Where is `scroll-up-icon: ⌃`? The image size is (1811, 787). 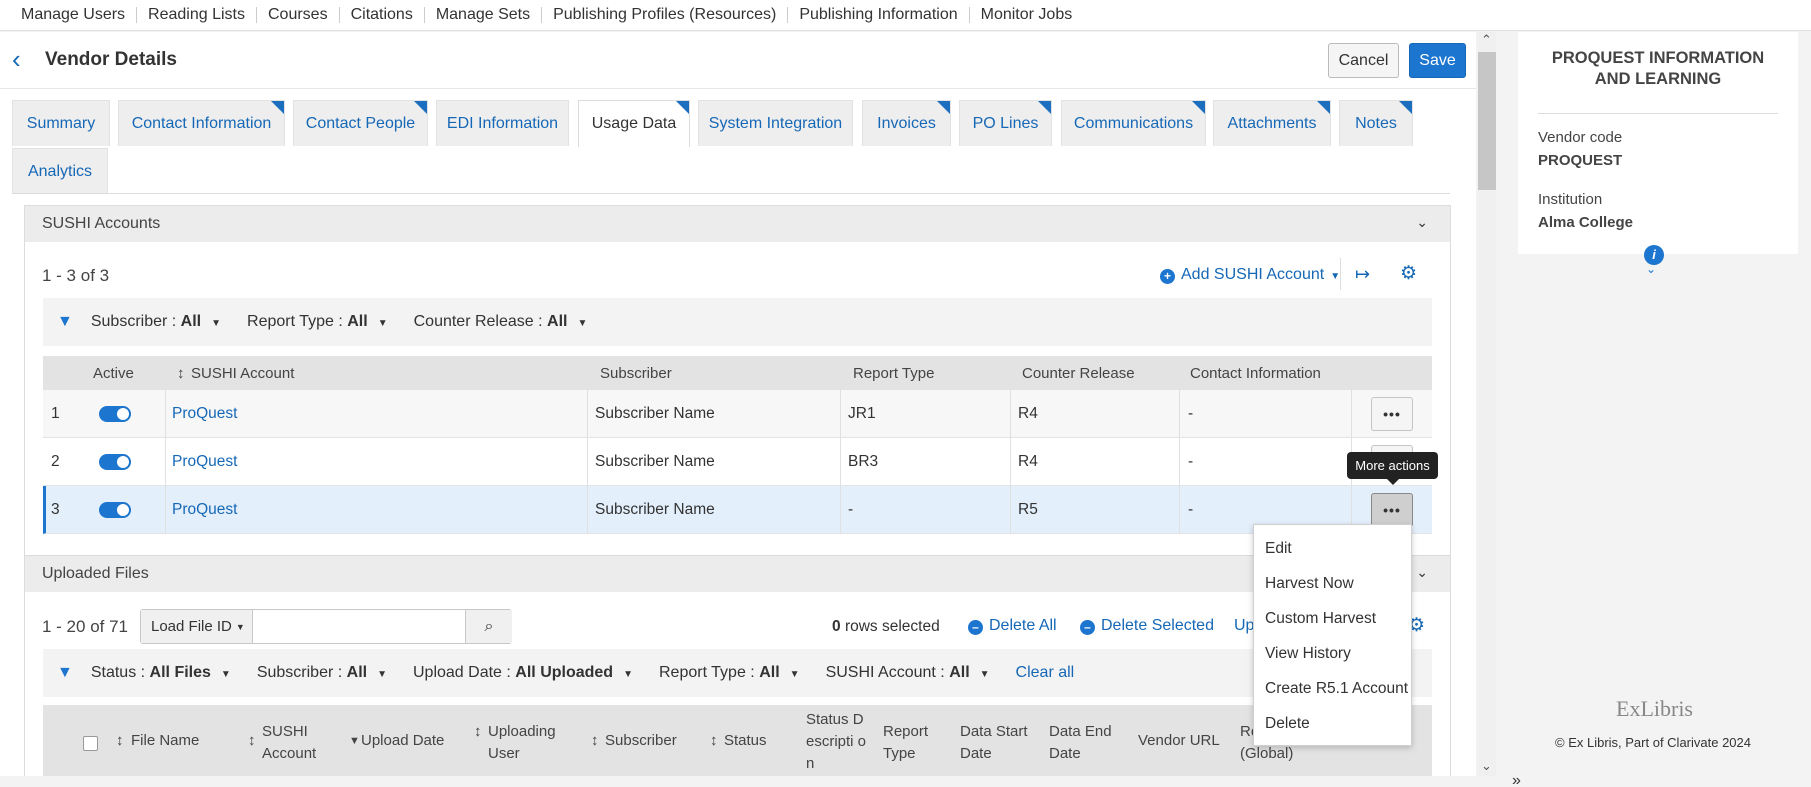
scroll-up-icon: ⌃ is located at coordinates (1486, 40).